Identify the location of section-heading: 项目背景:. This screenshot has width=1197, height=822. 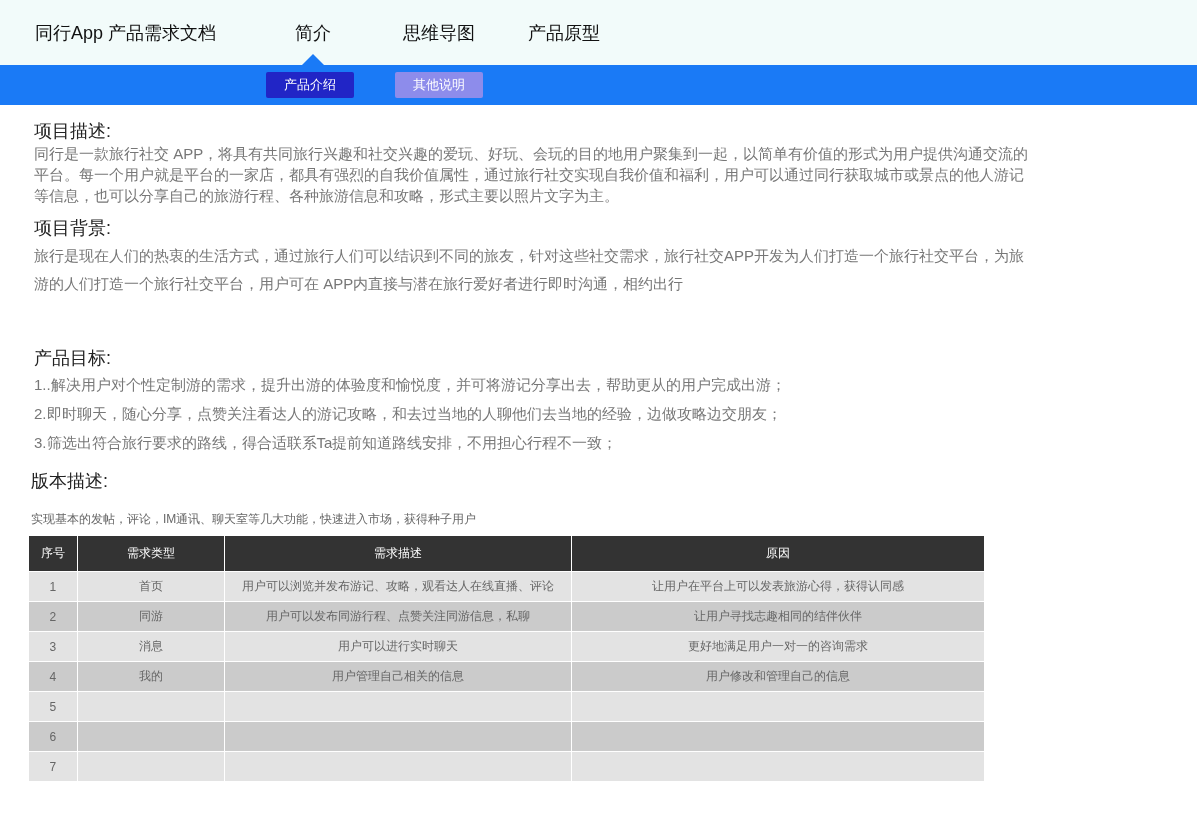
(73, 228).